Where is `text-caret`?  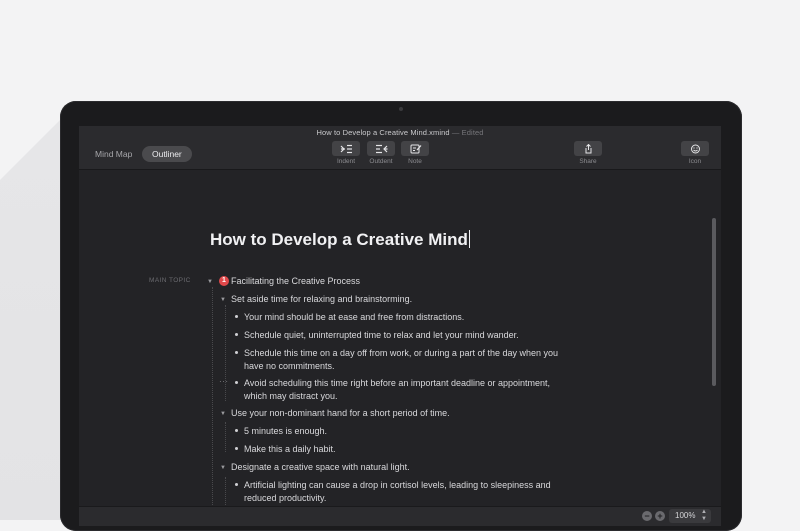 text-caret is located at coordinates (469, 239).